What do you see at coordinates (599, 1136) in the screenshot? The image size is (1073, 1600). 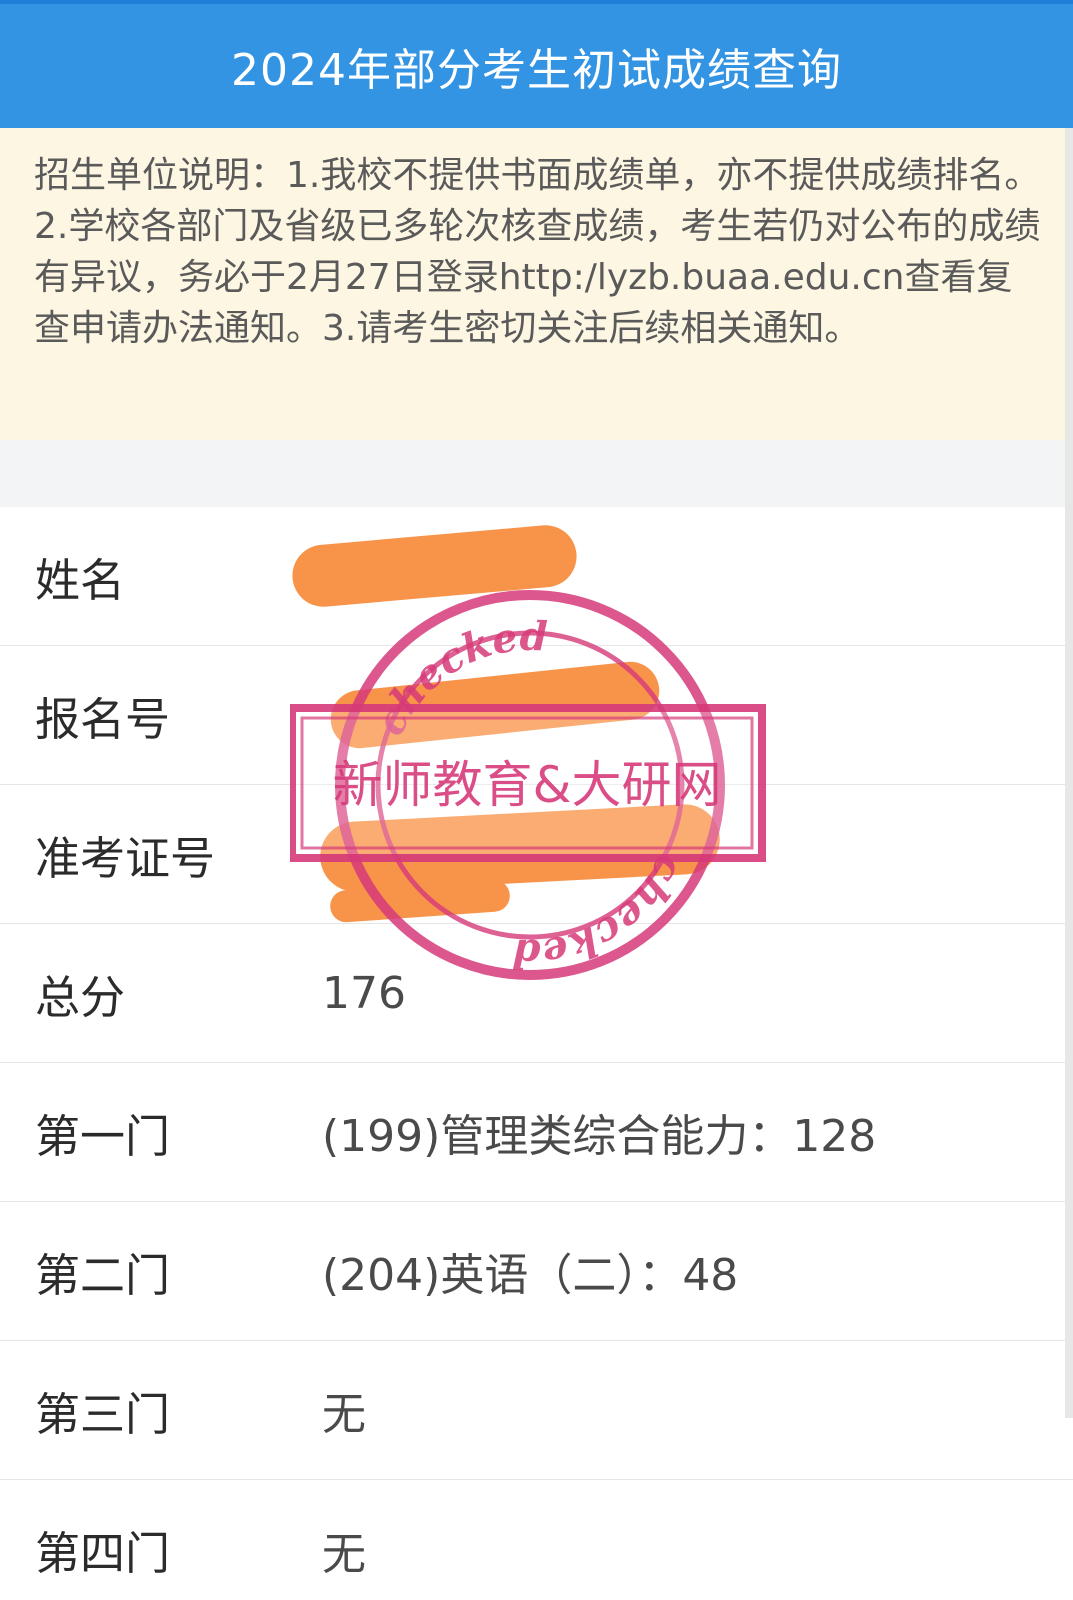 I see `row-value-subject-1: (199)管理类综合能力：128` at bounding box center [599, 1136].